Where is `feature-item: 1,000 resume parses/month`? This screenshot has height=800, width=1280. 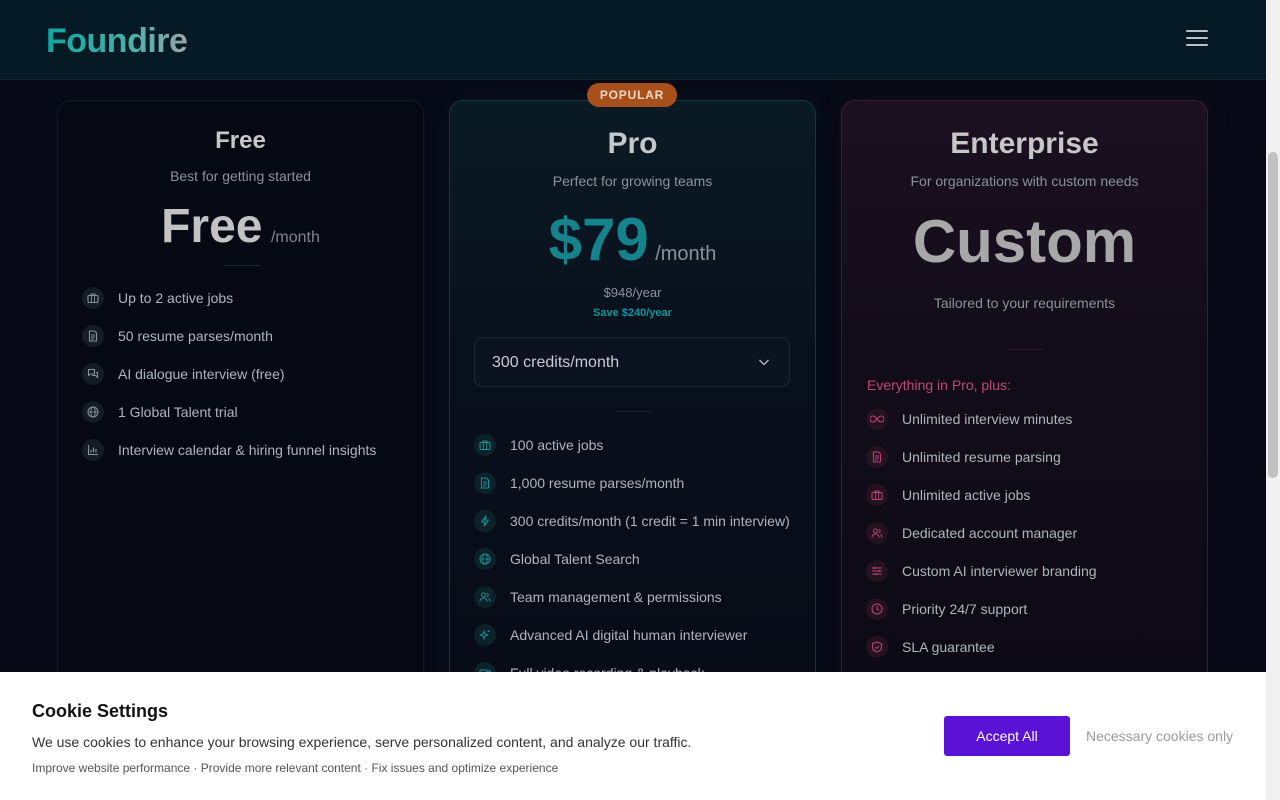 feature-item: 1,000 resume parses/month is located at coordinates (579, 483).